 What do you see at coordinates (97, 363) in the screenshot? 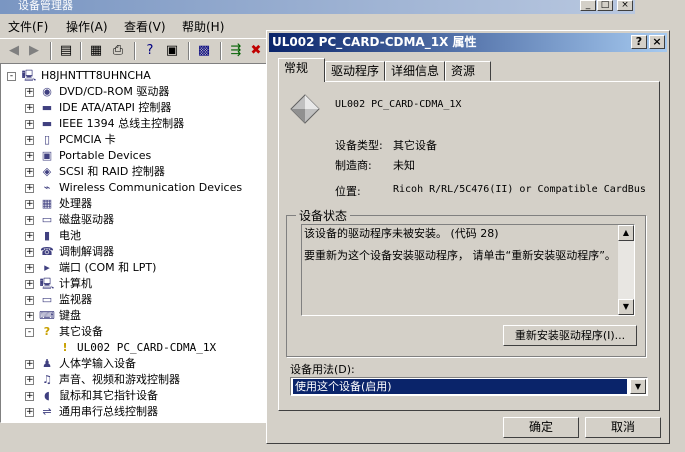
I see `tree-node-label: 人体学输入设备` at bounding box center [97, 363].